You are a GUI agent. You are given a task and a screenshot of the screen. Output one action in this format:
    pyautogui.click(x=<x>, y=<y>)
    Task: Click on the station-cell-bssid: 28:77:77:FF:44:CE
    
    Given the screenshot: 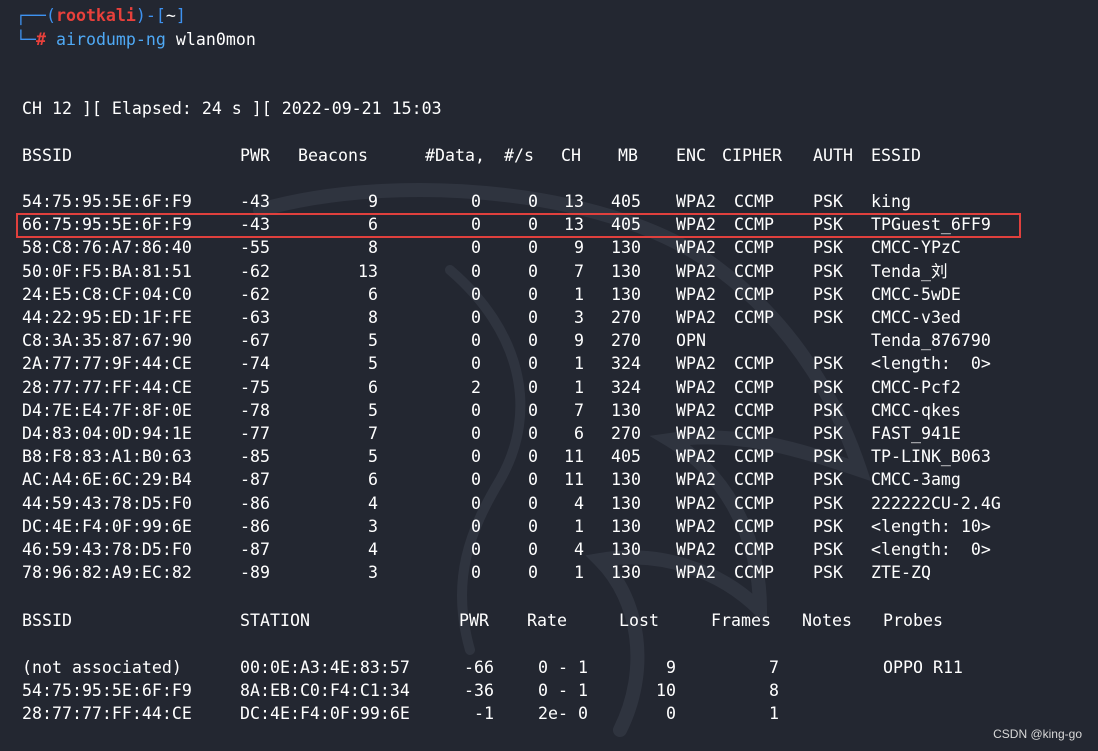 What is the action you would take?
    pyautogui.click(x=107, y=714)
    